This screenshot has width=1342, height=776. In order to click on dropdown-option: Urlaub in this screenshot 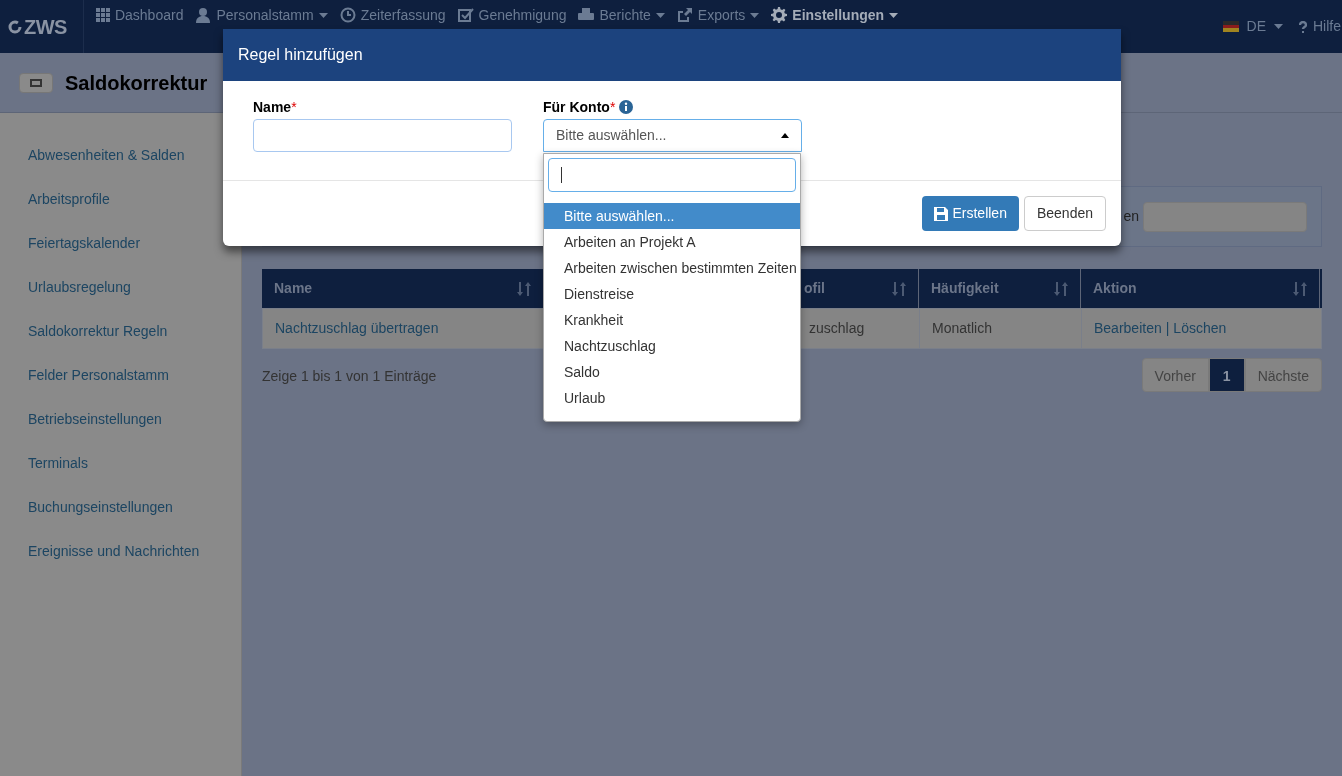, I will do `click(672, 398)`.